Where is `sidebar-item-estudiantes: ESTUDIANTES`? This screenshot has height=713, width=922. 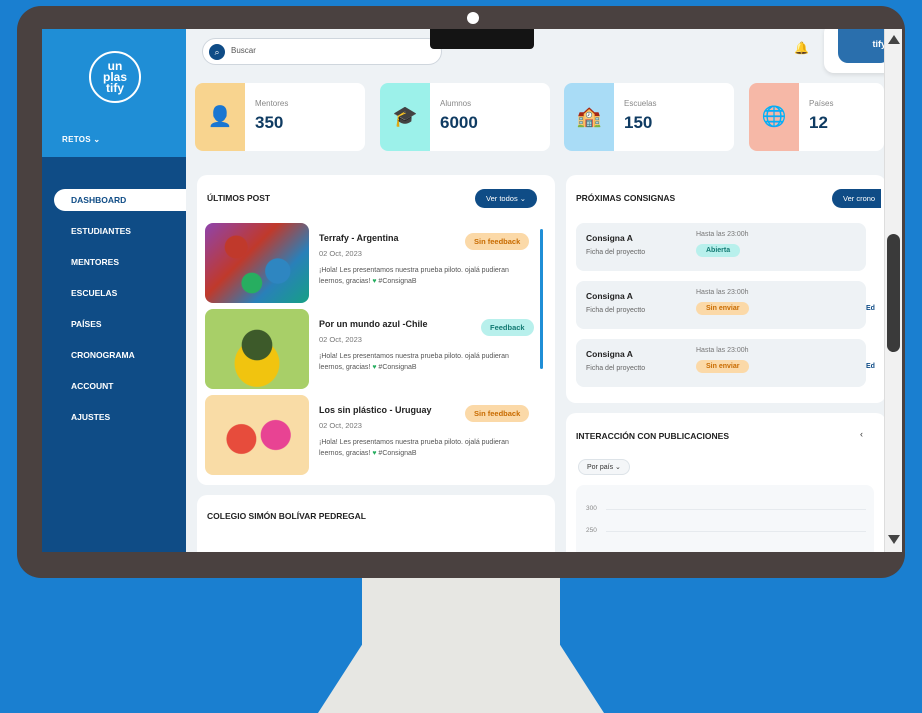
sidebar-item-estudiantes: ESTUDIANTES is located at coordinates (120, 235).